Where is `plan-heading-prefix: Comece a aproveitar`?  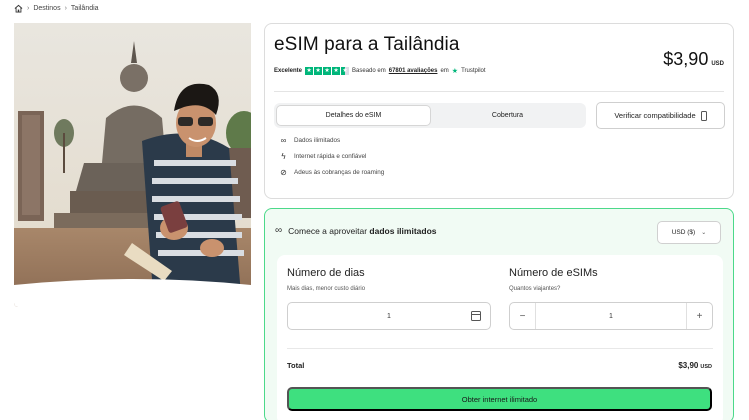 plan-heading-prefix: Comece a aproveitar is located at coordinates (328, 230).